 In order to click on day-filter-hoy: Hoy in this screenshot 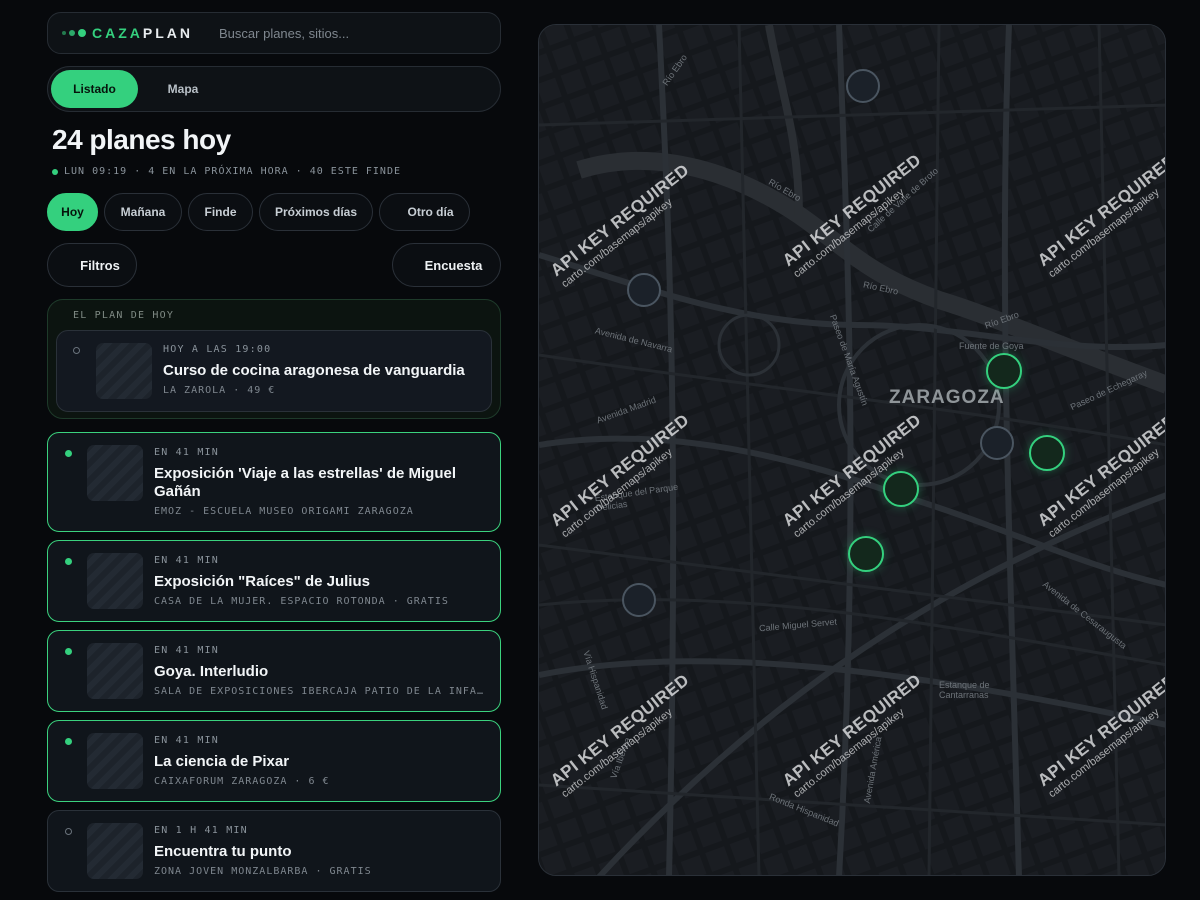, I will do `click(72, 212)`.